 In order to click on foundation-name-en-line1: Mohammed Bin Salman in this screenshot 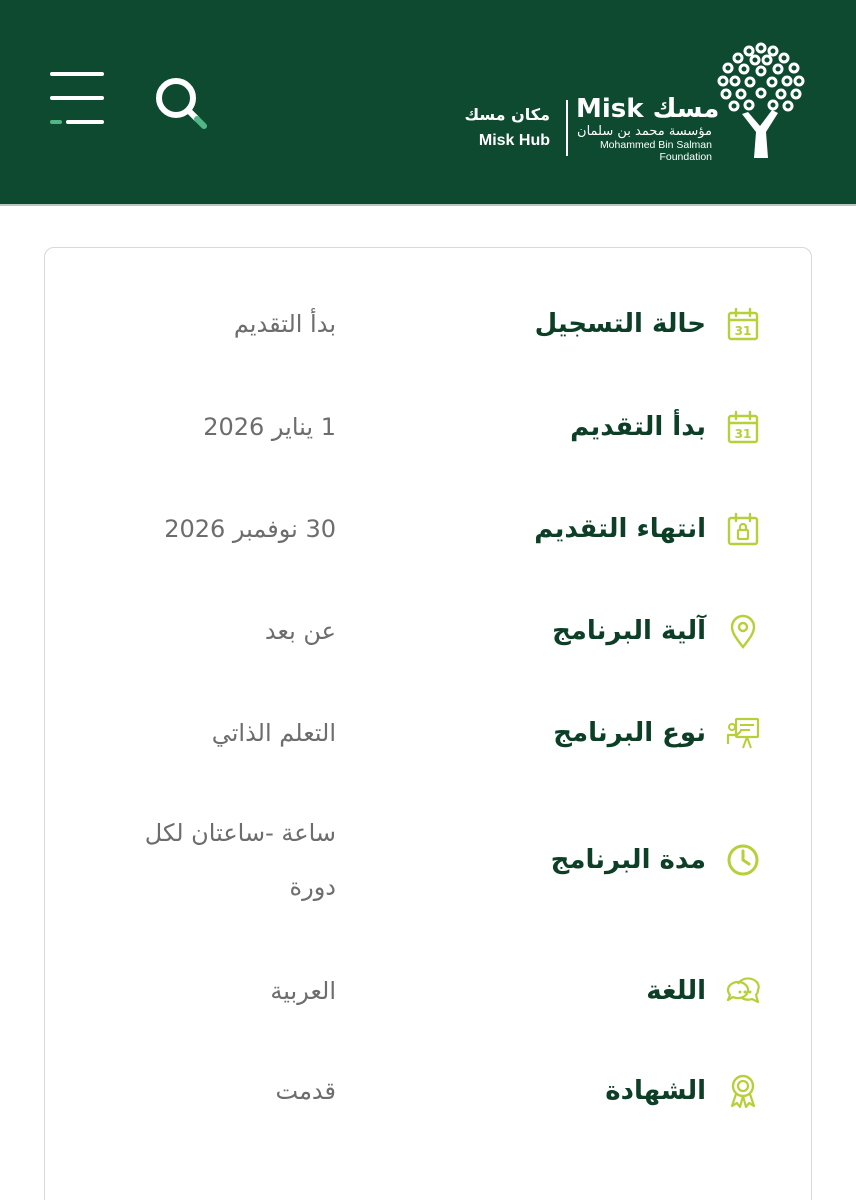, I will do `click(655, 145)`.